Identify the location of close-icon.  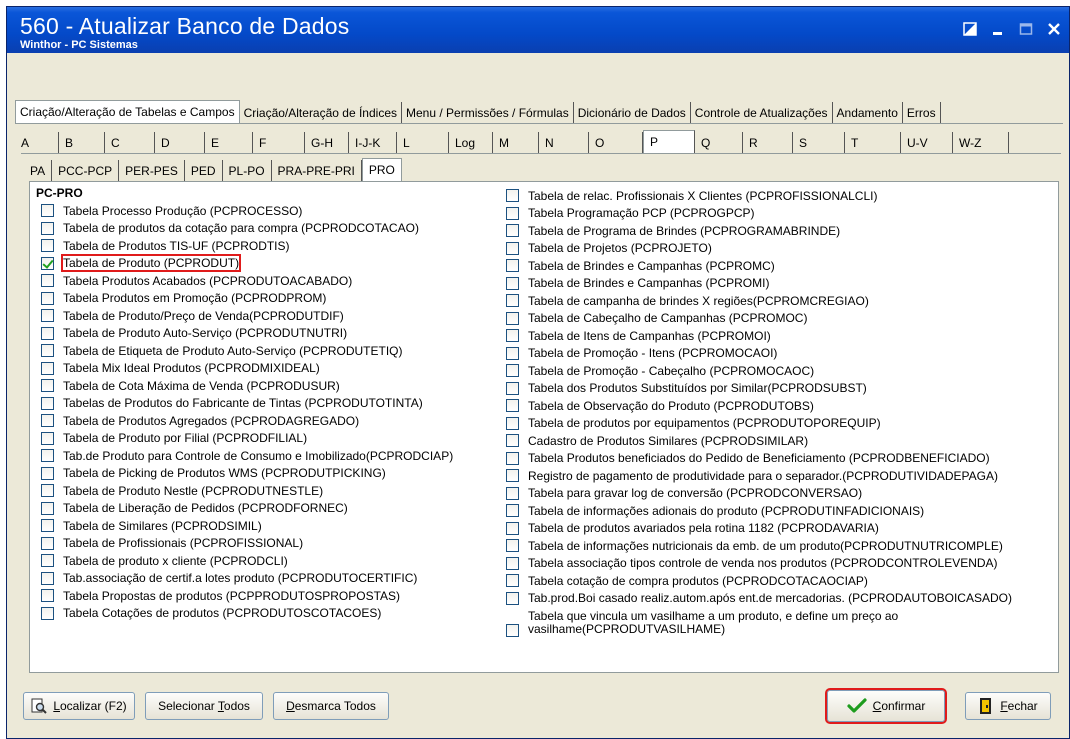
(1054, 29).